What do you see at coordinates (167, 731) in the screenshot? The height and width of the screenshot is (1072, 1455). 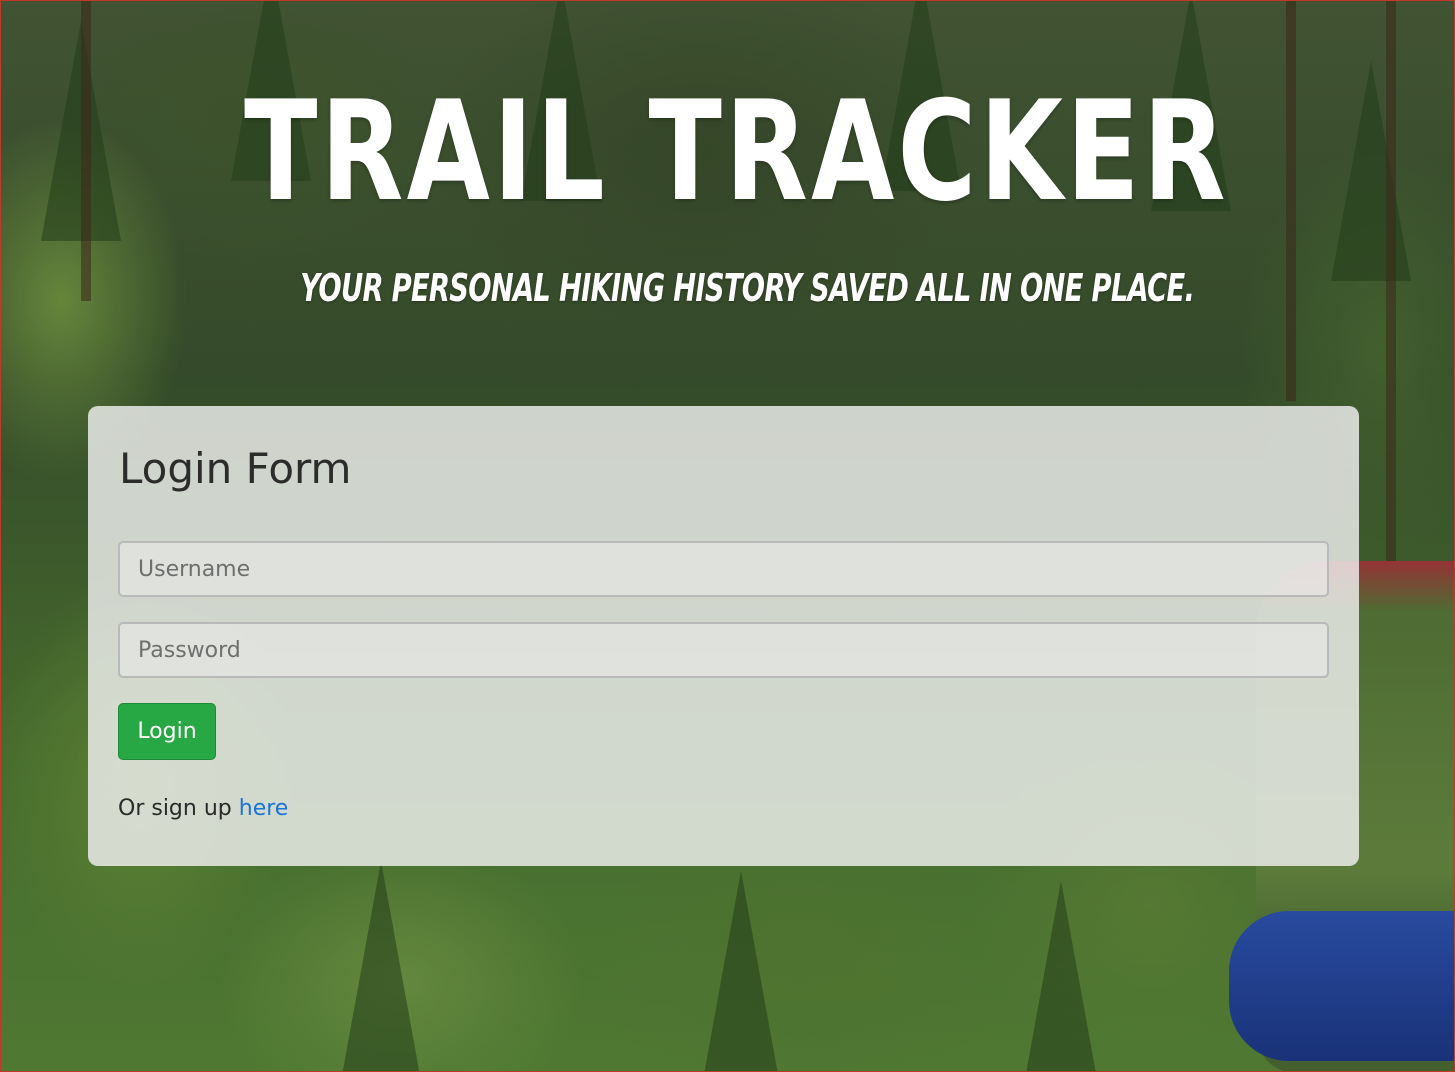 I see `login-button: Login` at bounding box center [167, 731].